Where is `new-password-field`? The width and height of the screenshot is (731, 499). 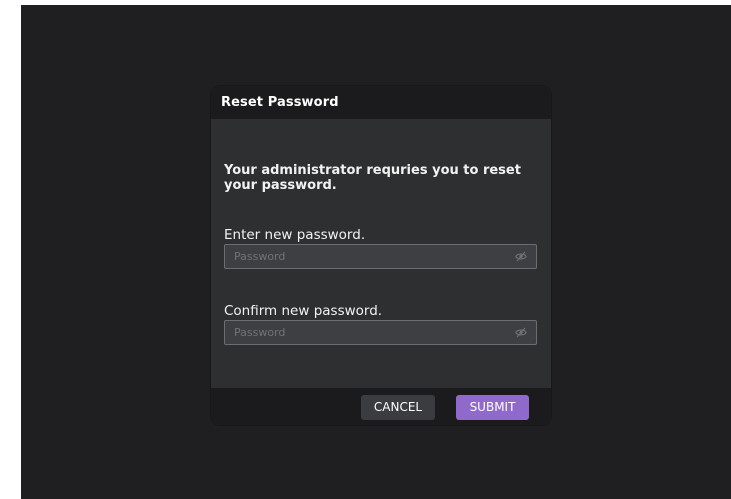
new-password-field is located at coordinates (380, 256).